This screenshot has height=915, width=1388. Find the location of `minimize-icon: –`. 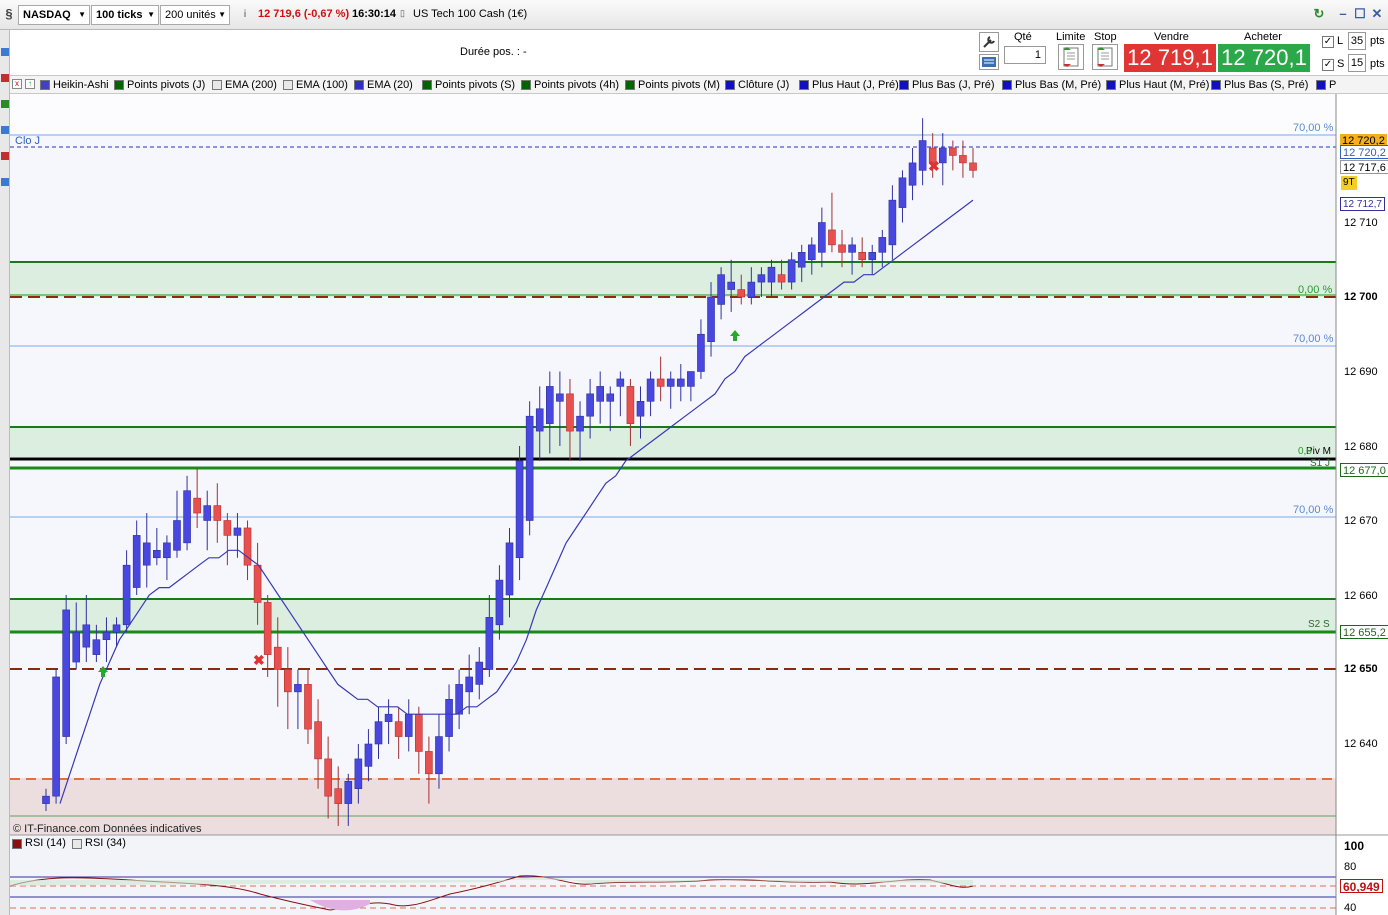

minimize-icon: – is located at coordinates (1343, 14).